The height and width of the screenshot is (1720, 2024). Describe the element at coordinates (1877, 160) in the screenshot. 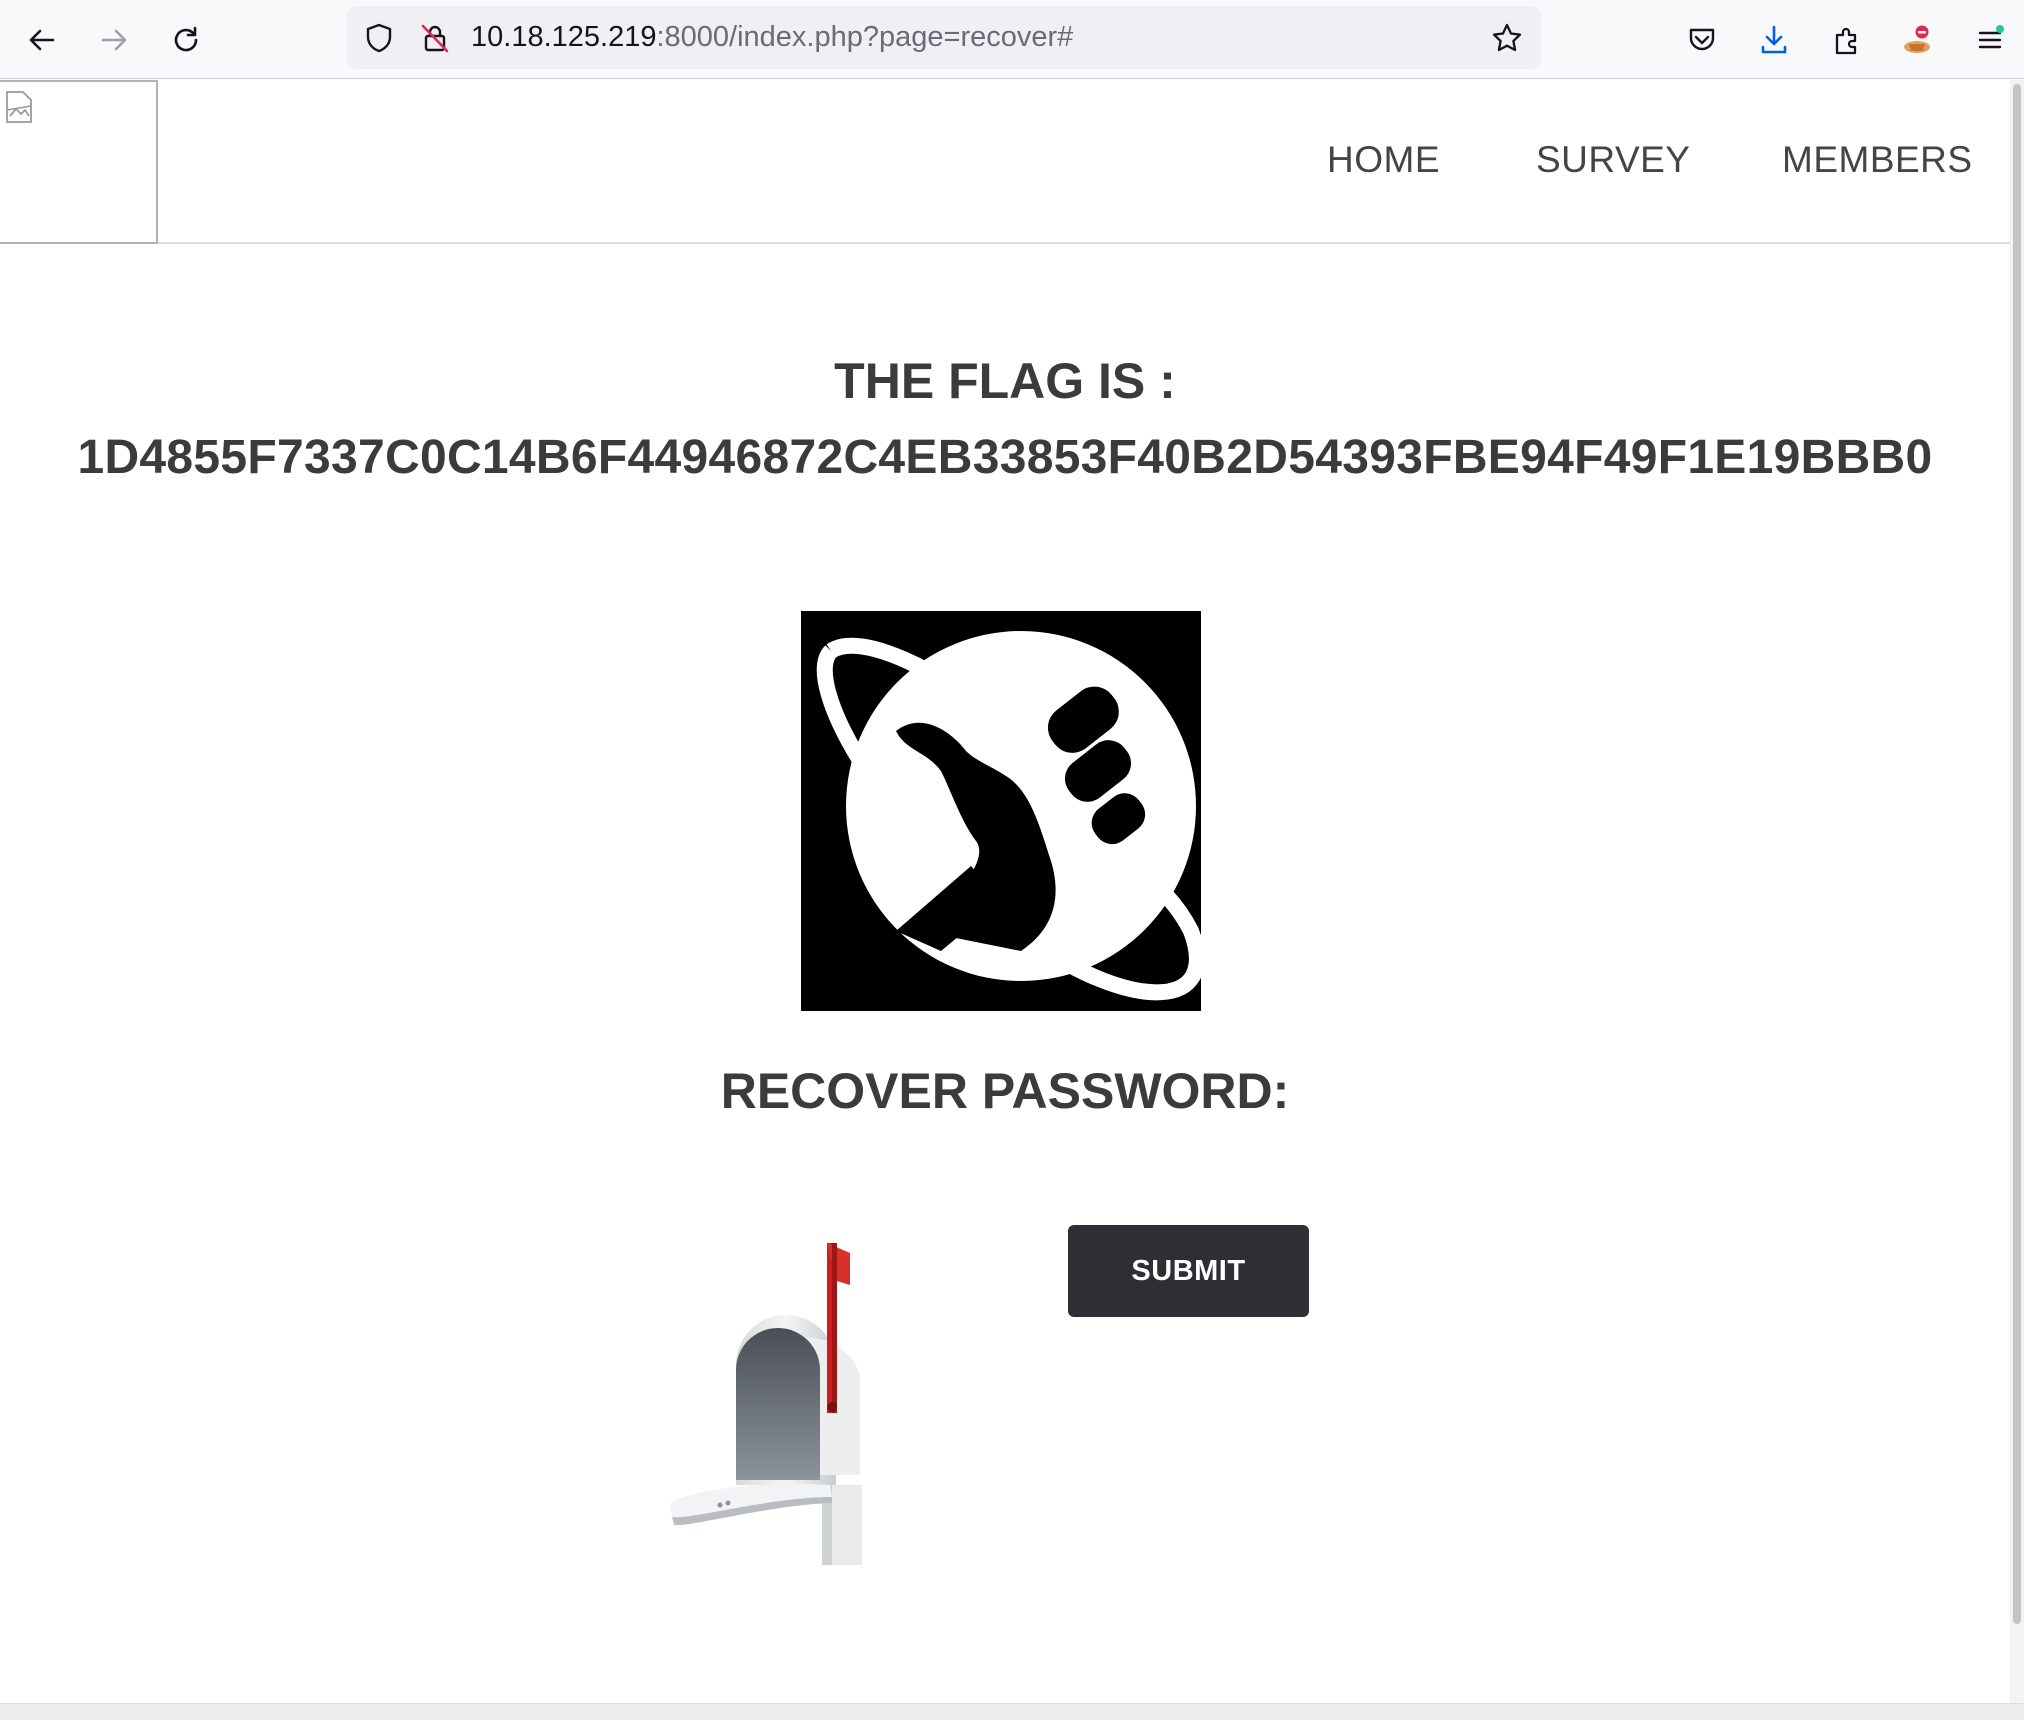

I see `nav-members-link: MEMBERS` at that location.